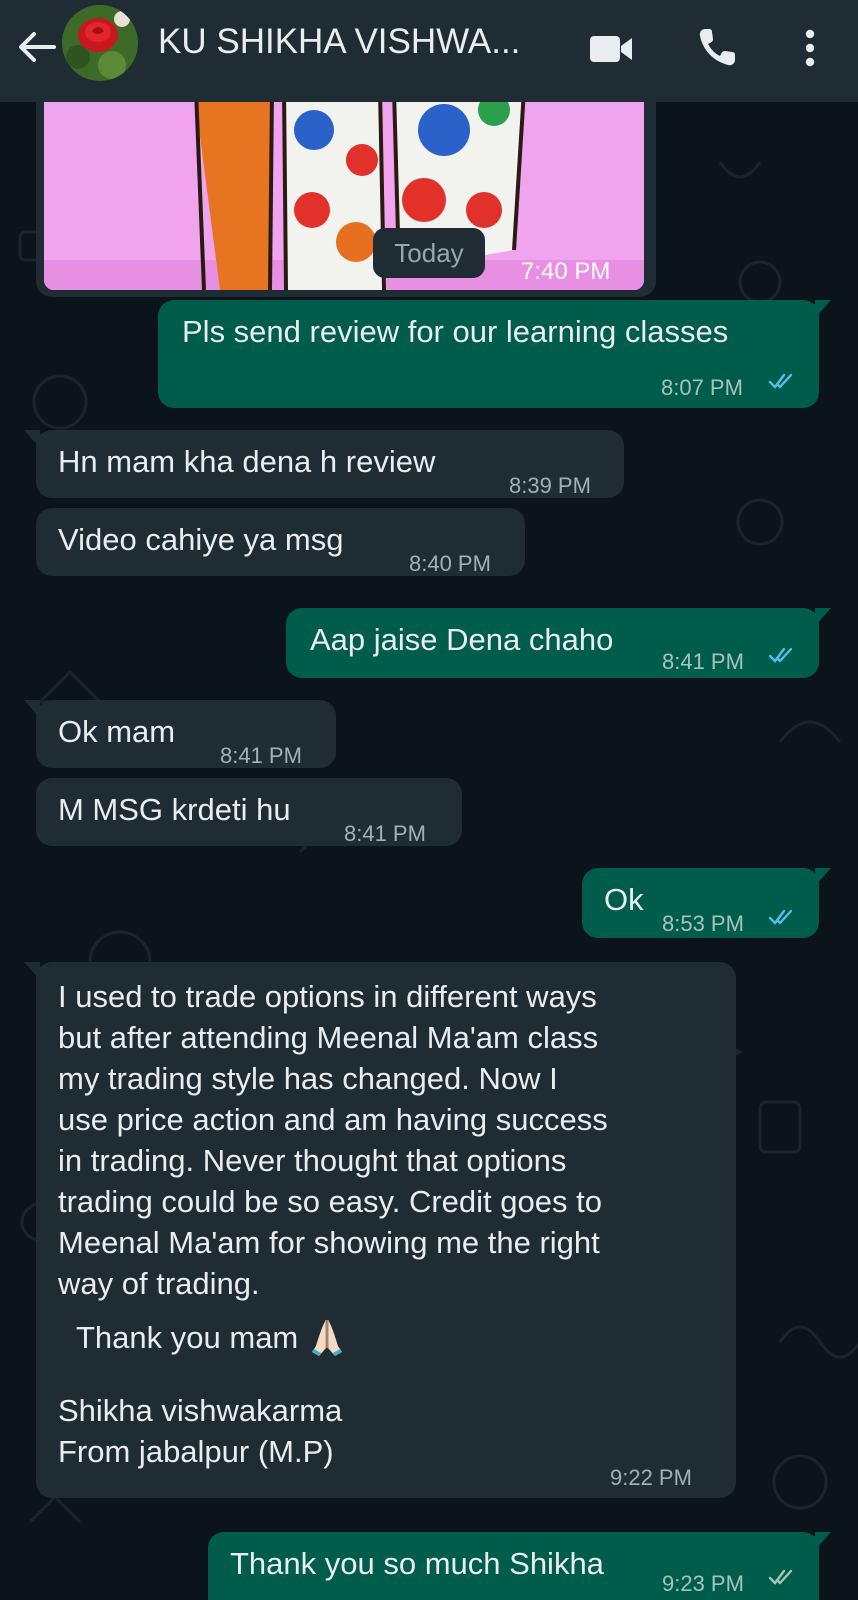 The height and width of the screenshot is (1600, 858). What do you see at coordinates (612, 48) in the screenshot?
I see `video-call-icon` at bounding box center [612, 48].